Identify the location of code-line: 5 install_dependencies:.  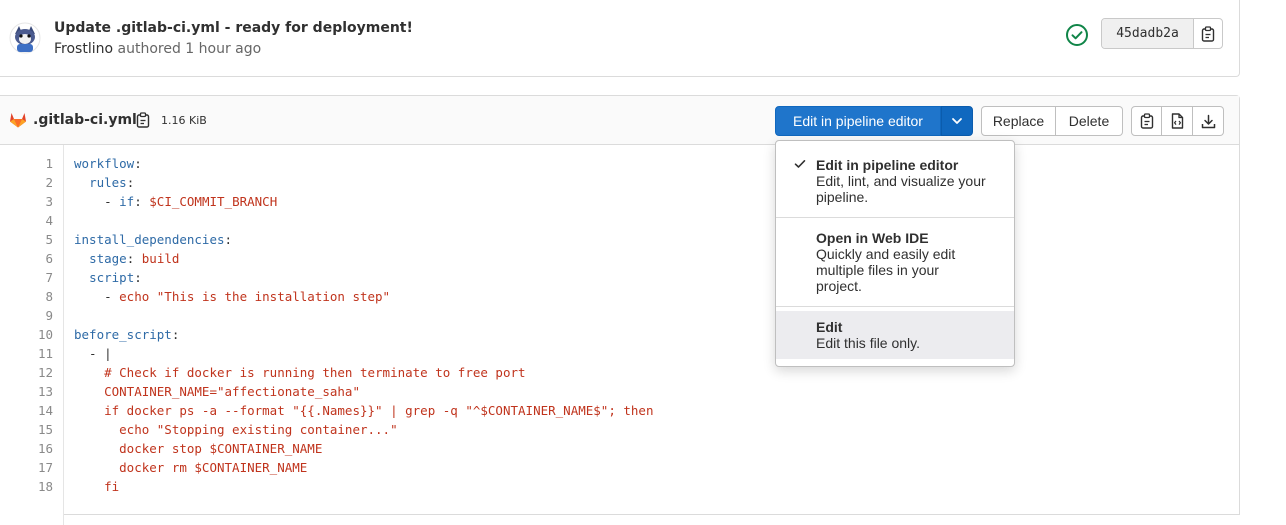
(619, 239).